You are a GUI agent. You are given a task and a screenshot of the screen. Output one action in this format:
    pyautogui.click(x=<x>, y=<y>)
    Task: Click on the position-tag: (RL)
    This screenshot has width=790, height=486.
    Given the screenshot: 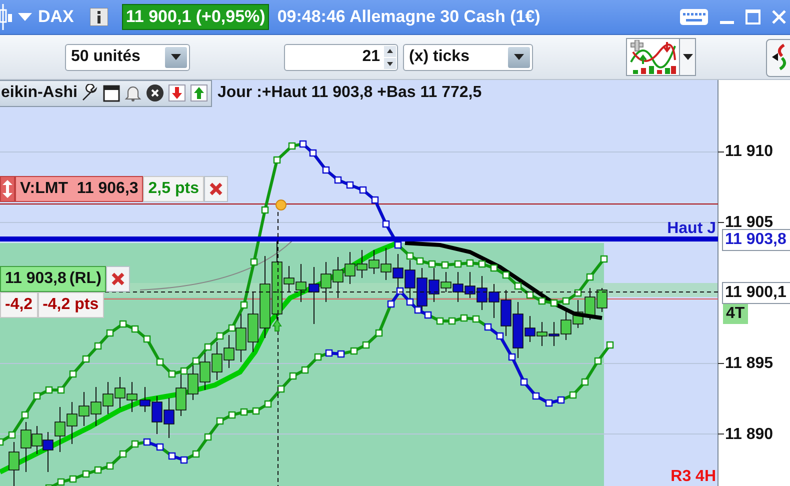 What is the action you would take?
    pyautogui.click(x=85, y=279)
    